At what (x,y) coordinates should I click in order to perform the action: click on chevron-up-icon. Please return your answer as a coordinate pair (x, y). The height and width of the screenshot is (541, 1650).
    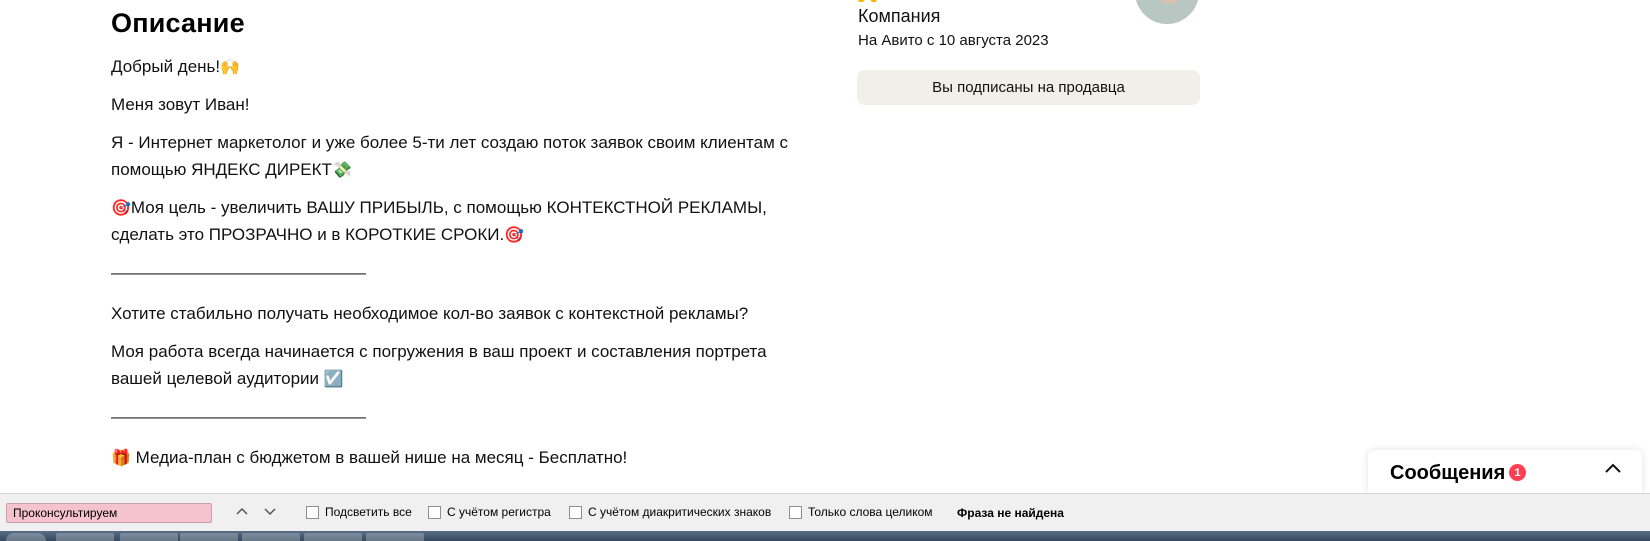
    Looking at the image, I should click on (1613, 472).